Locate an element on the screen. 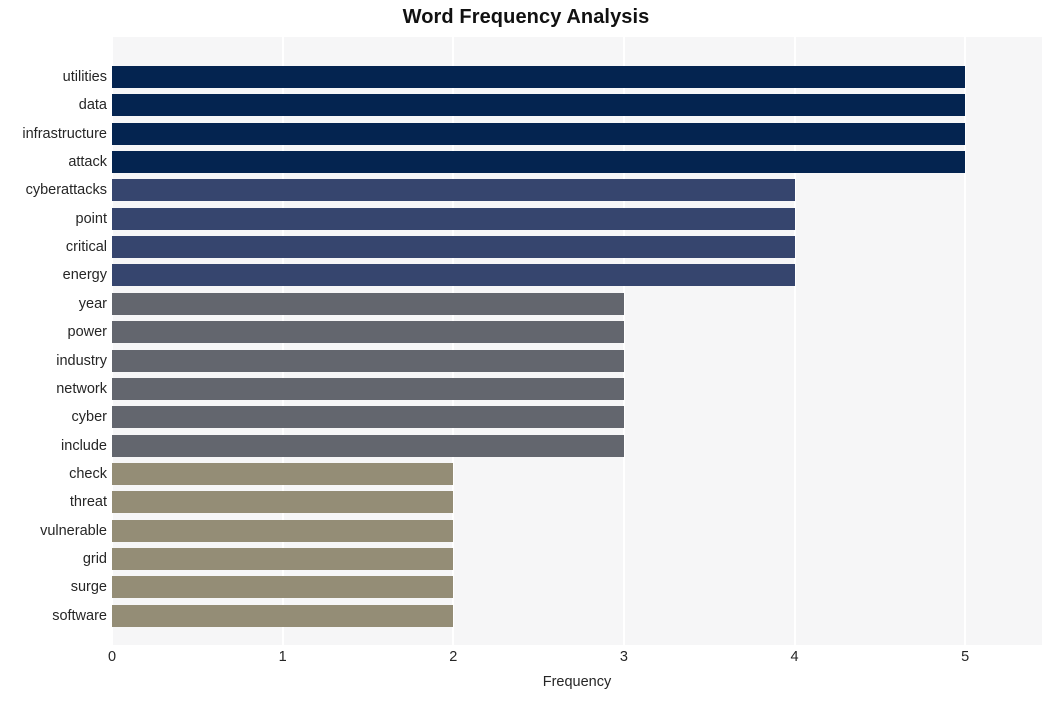 The height and width of the screenshot is (701, 1052). x-axis-ticks: 0 1 2 3 4 5 is located at coordinates (575, 658).